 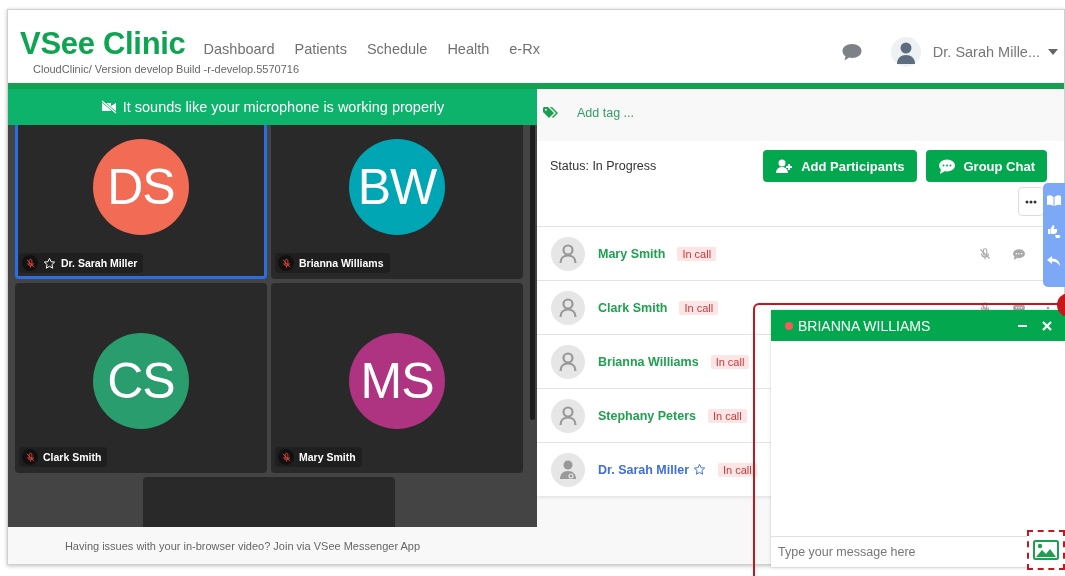 I want to click on add-participants-button: Add Participants, so click(x=840, y=166).